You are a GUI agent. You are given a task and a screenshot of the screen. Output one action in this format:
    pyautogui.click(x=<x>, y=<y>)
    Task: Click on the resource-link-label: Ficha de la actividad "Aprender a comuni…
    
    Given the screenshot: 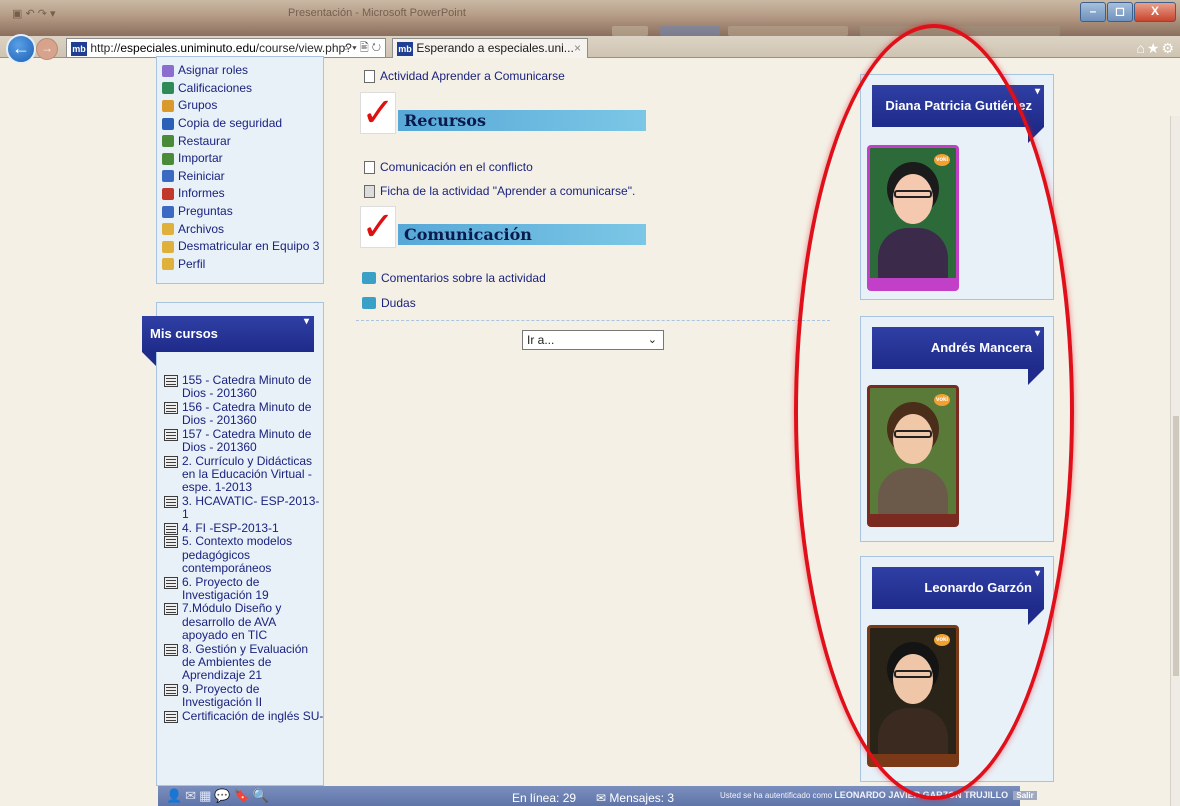 What is the action you would take?
    pyautogui.click(x=508, y=191)
    